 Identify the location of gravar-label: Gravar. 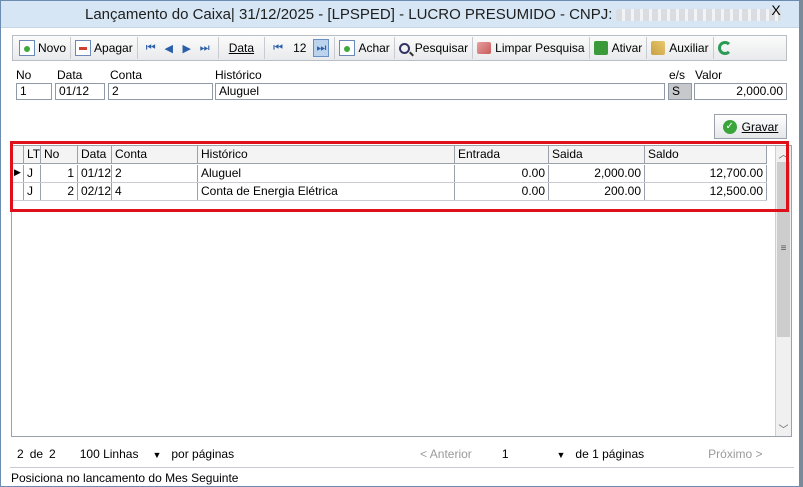
(760, 126).